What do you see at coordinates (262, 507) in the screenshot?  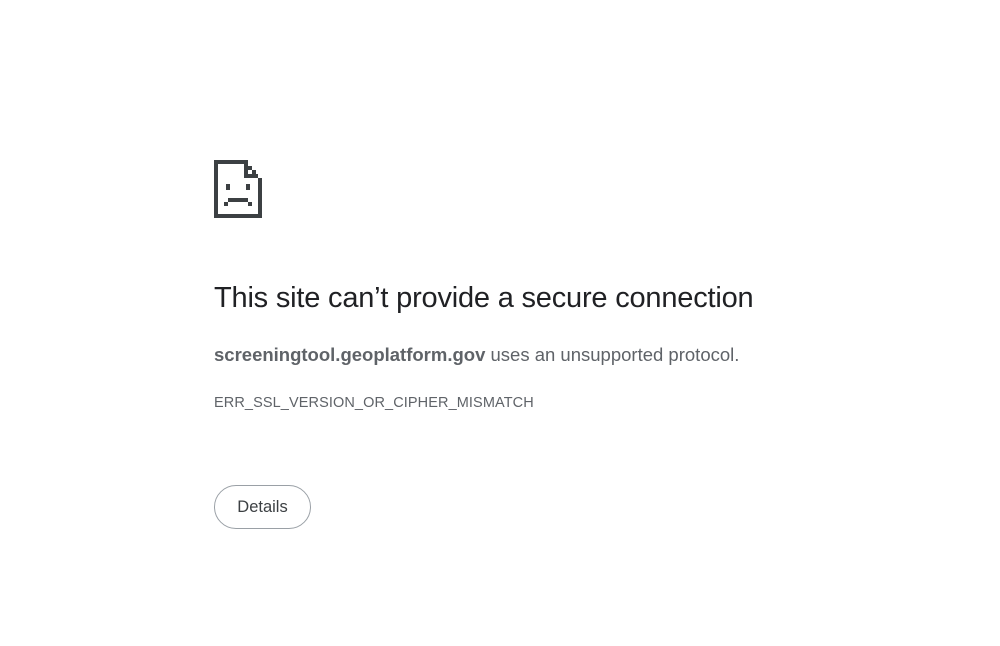 I see `details-button: Details` at bounding box center [262, 507].